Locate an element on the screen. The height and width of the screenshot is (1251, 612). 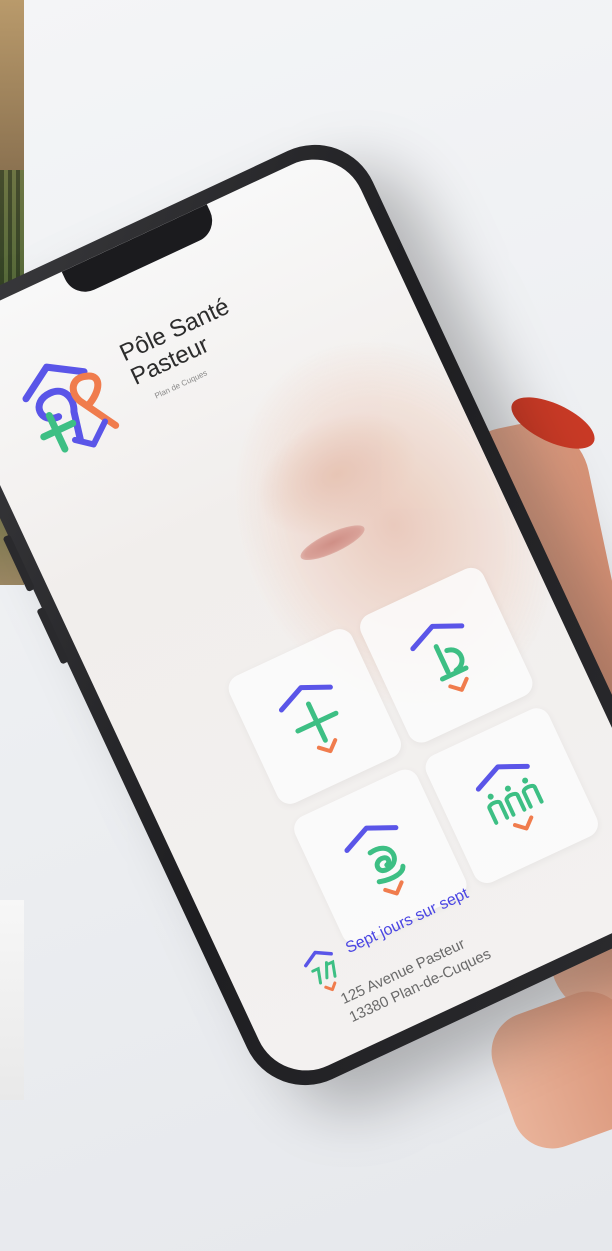
palm is located at coordinates (546, 1070).